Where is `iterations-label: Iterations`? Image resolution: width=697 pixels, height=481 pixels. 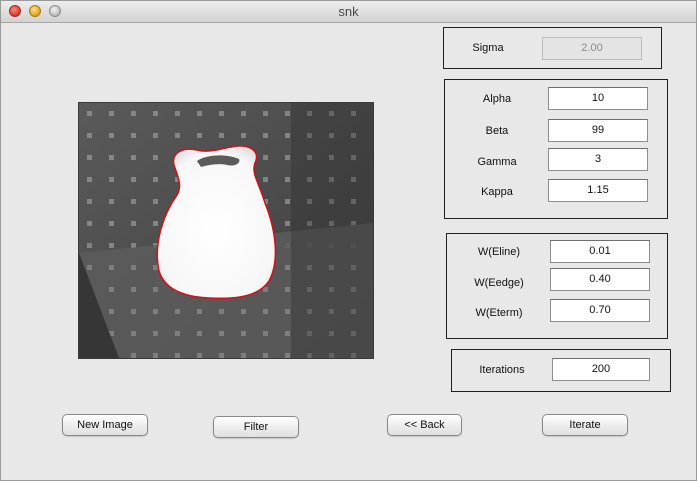 iterations-label: Iterations is located at coordinates (502, 370).